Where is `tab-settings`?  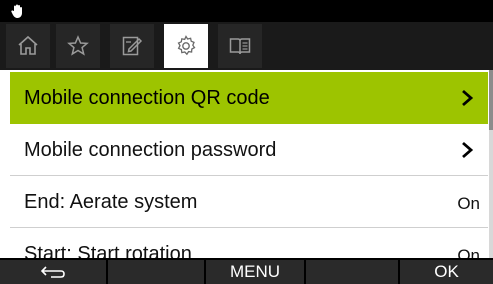 tab-settings is located at coordinates (186, 46).